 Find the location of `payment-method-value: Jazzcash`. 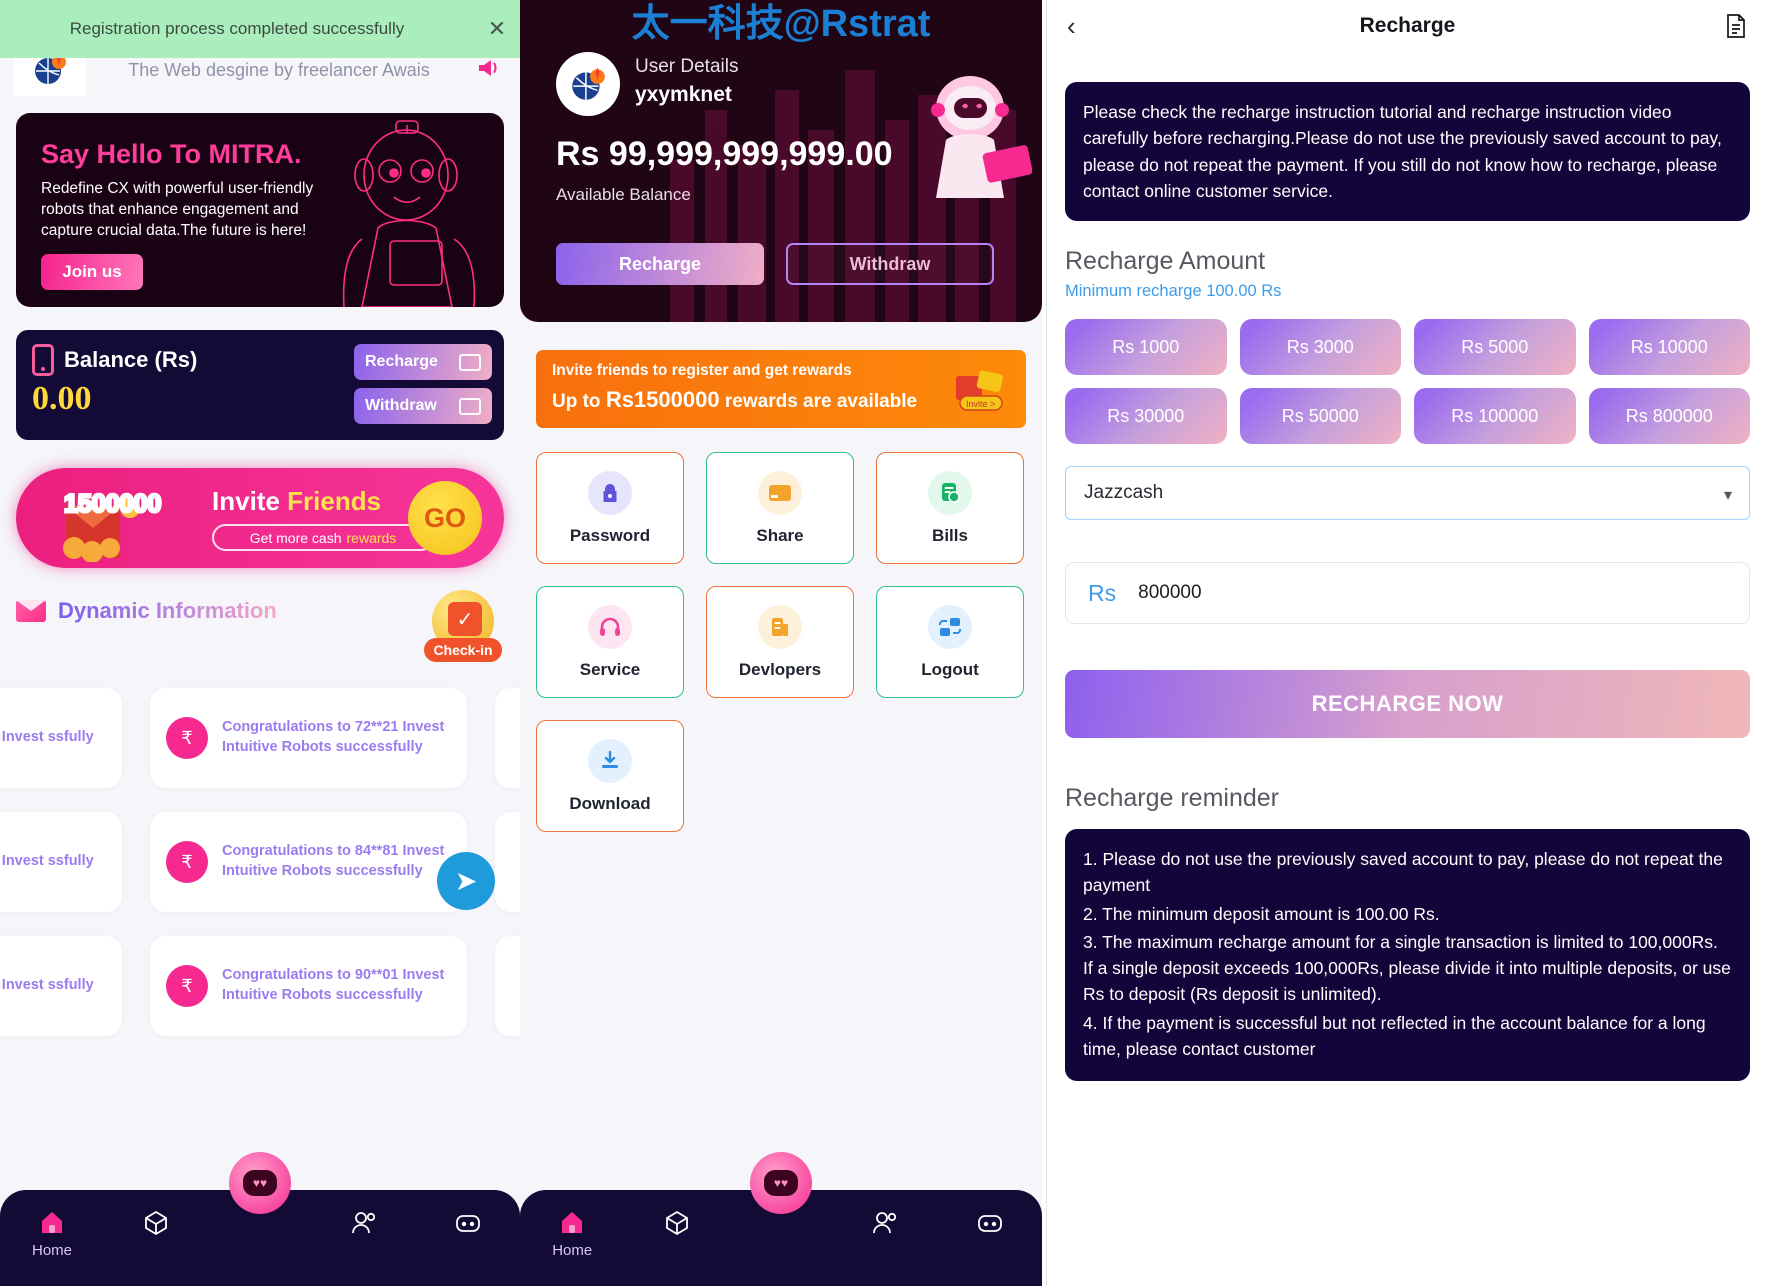

payment-method-value: Jazzcash is located at coordinates (1124, 492).